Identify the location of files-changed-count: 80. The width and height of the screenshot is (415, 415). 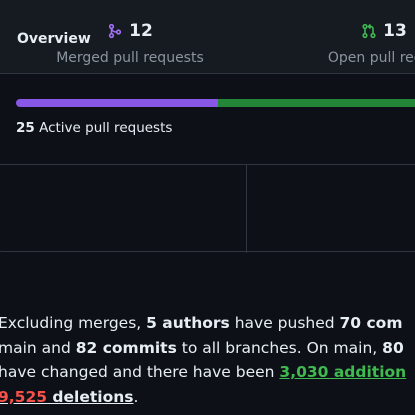
(393, 347).